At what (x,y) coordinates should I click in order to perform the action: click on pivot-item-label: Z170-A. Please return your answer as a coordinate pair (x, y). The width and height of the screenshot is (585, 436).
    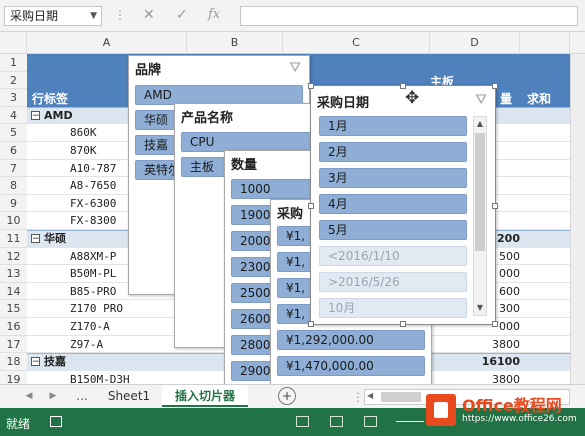
    Looking at the image, I should click on (90, 327).